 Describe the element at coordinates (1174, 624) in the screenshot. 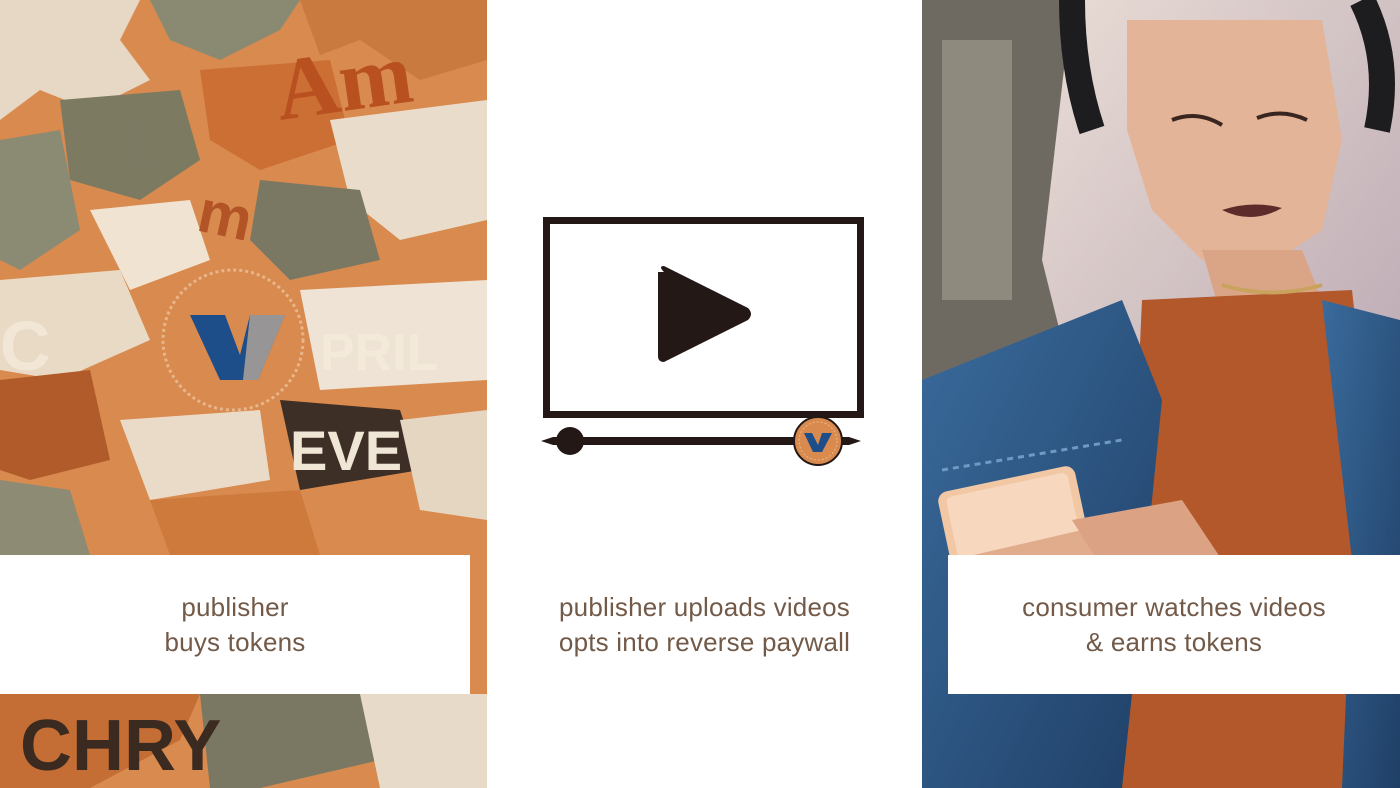

I see `step-3-caption: consumer watches videos & earns tokens` at that location.